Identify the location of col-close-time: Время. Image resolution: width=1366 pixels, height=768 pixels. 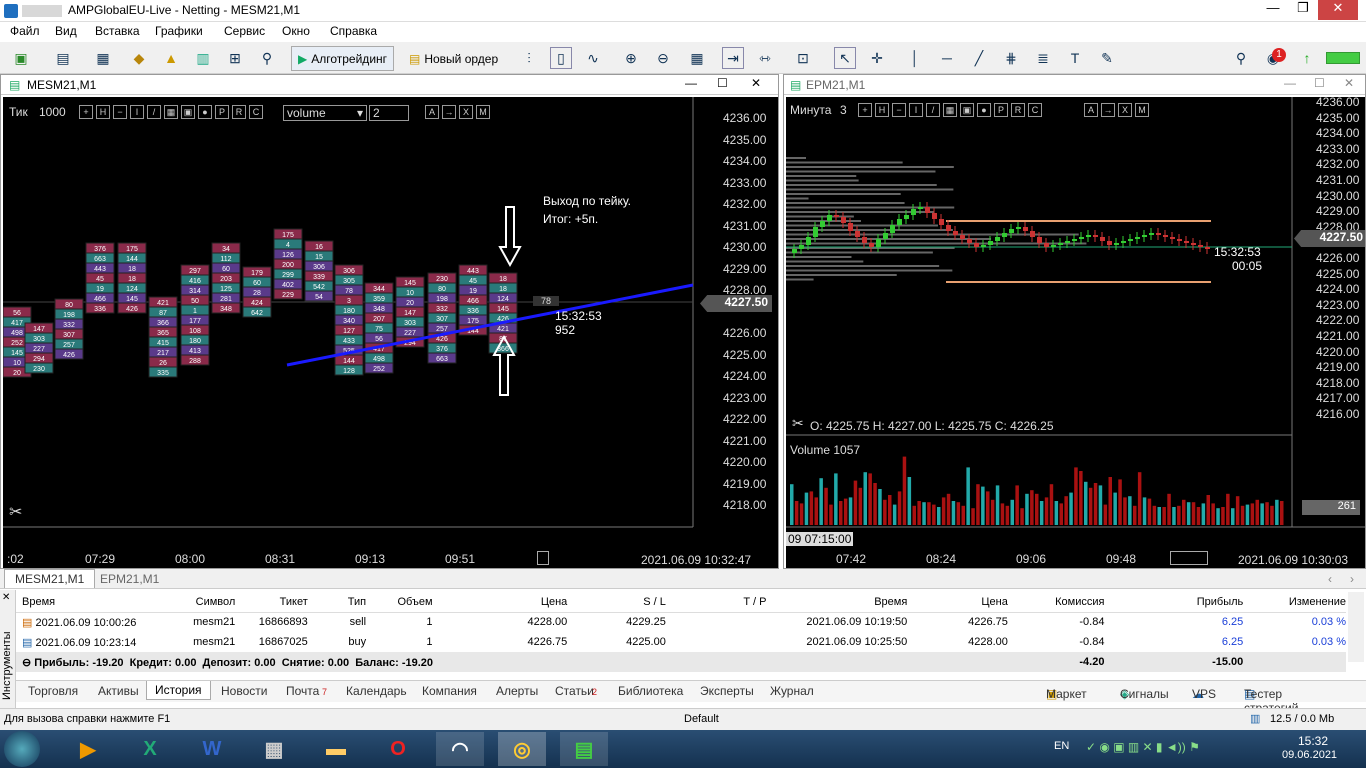
(836, 602).